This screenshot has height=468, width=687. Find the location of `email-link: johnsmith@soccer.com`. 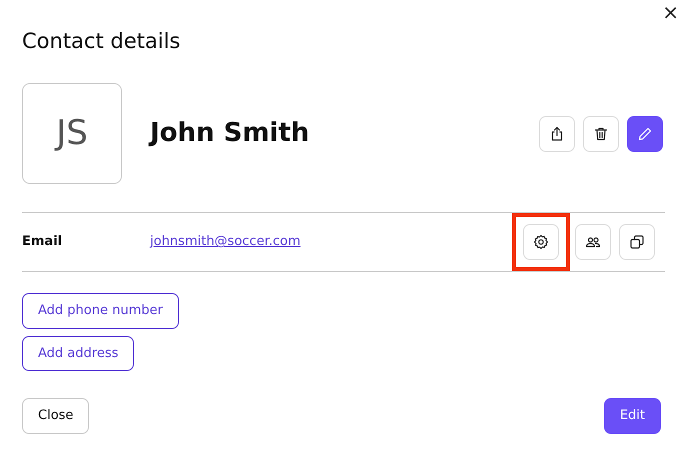

email-link: johnsmith@soccer.com is located at coordinates (225, 242).